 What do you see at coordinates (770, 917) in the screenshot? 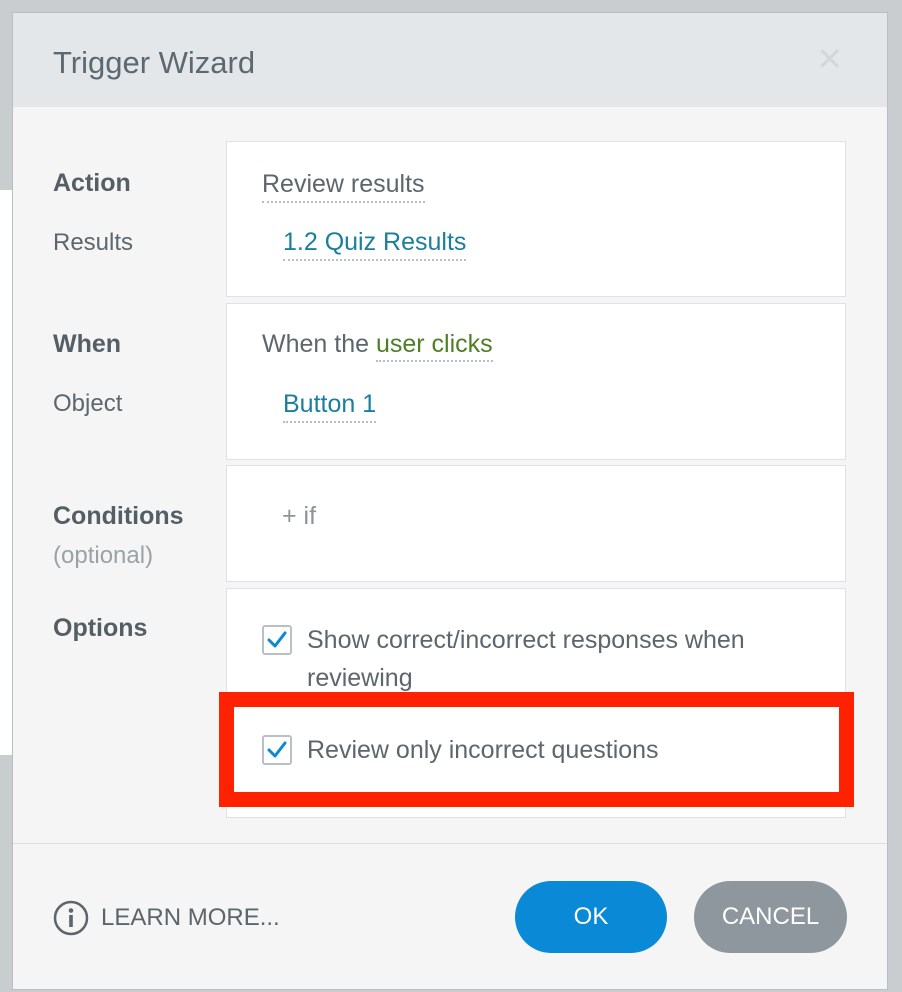
I see `cancel-button: CANCEL` at bounding box center [770, 917].